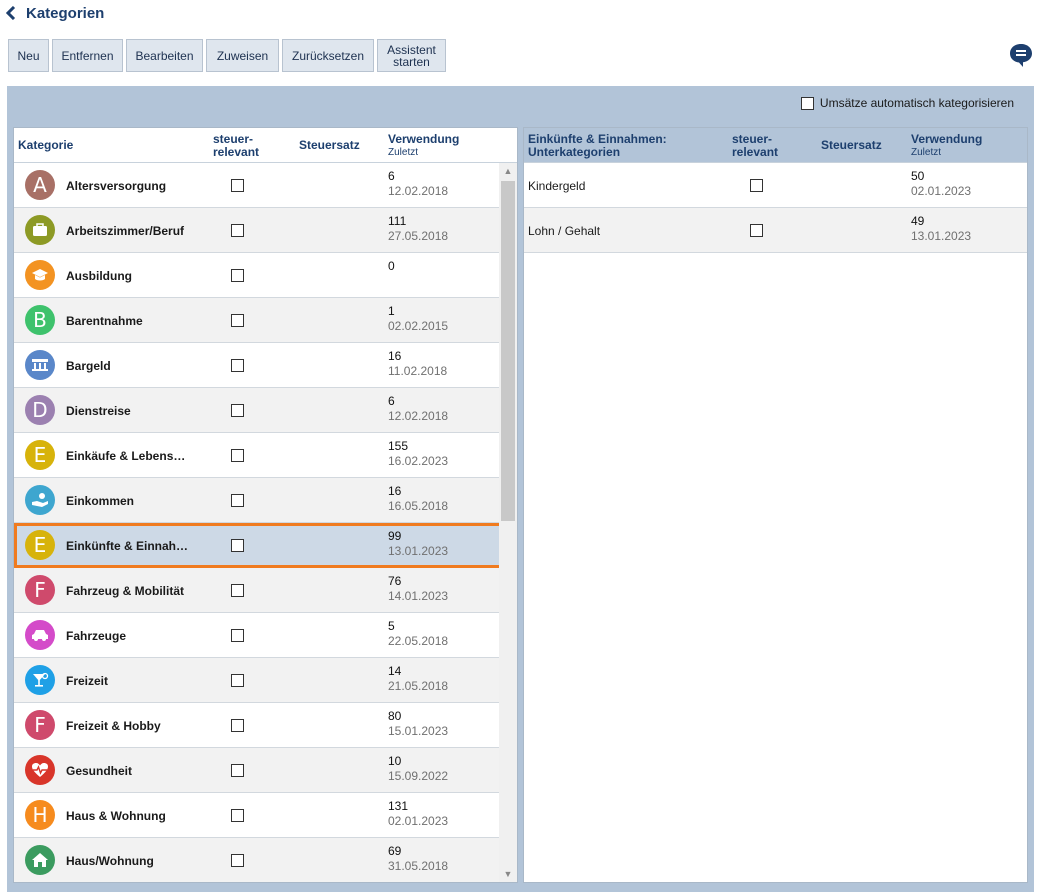 Image resolution: width=1038 pixels, height=894 pixels. Describe the element at coordinates (508, 351) in the screenshot. I see `scroll-thumb` at that location.